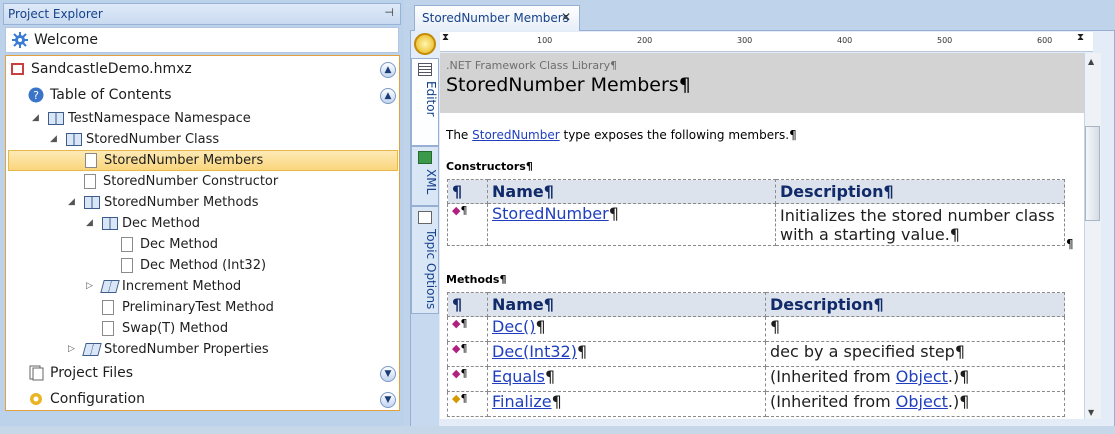  Describe the element at coordinates (467, 404) in the screenshot. I see `protected-method-icon: ◆¶` at that location.